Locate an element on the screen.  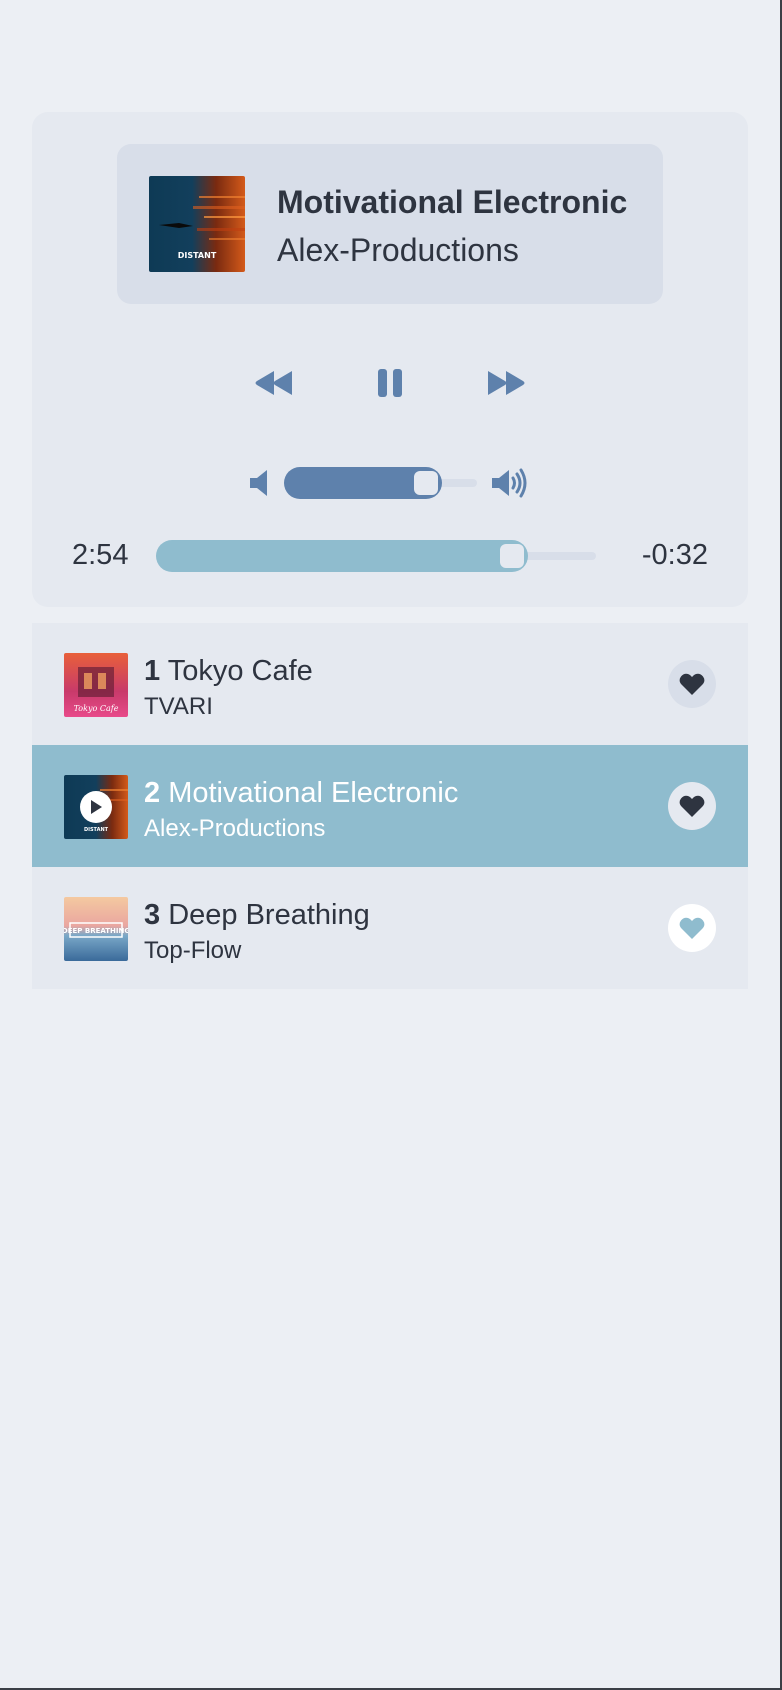
progress-slider is located at coordinates (376, 556).